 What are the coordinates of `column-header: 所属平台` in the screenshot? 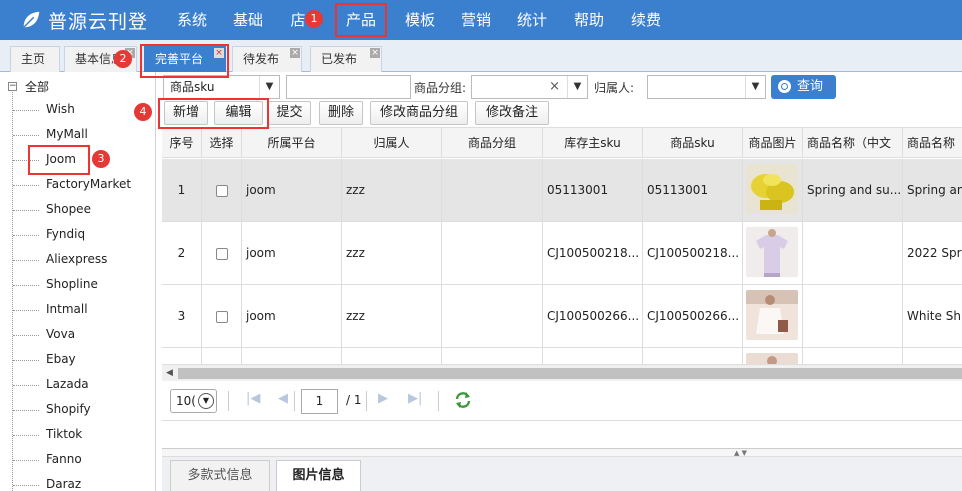 It's located at (292, 143).